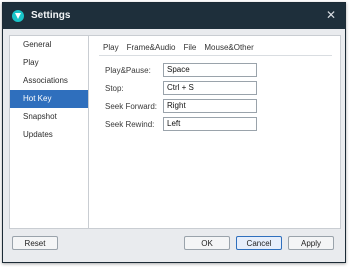 The width and height of the screenshot is (350, 267). I want to click on sidebar-item-snapshot: Snapshot, so click(49, 117).